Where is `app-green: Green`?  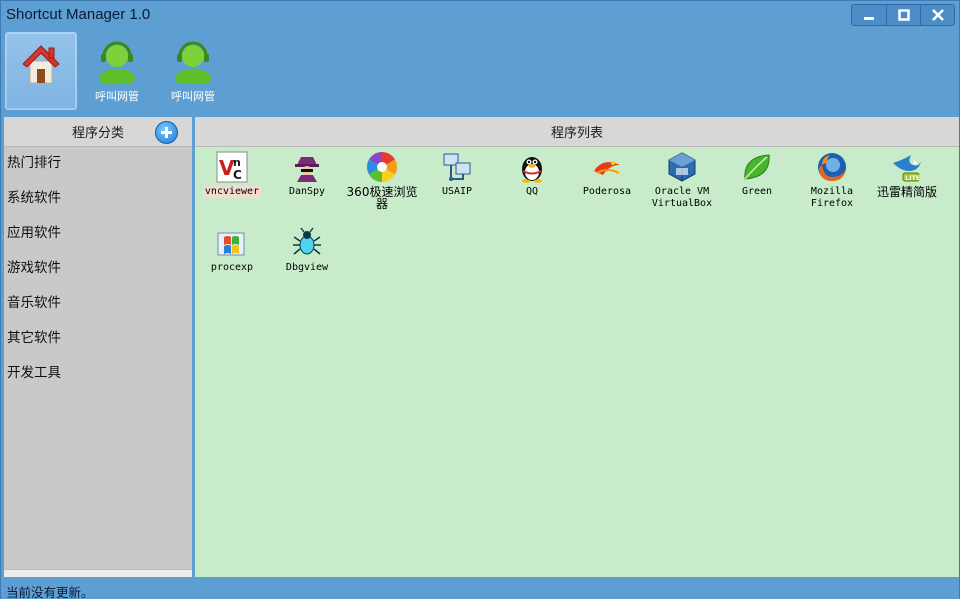
app-green: Green is located at coordinates (757, 174).